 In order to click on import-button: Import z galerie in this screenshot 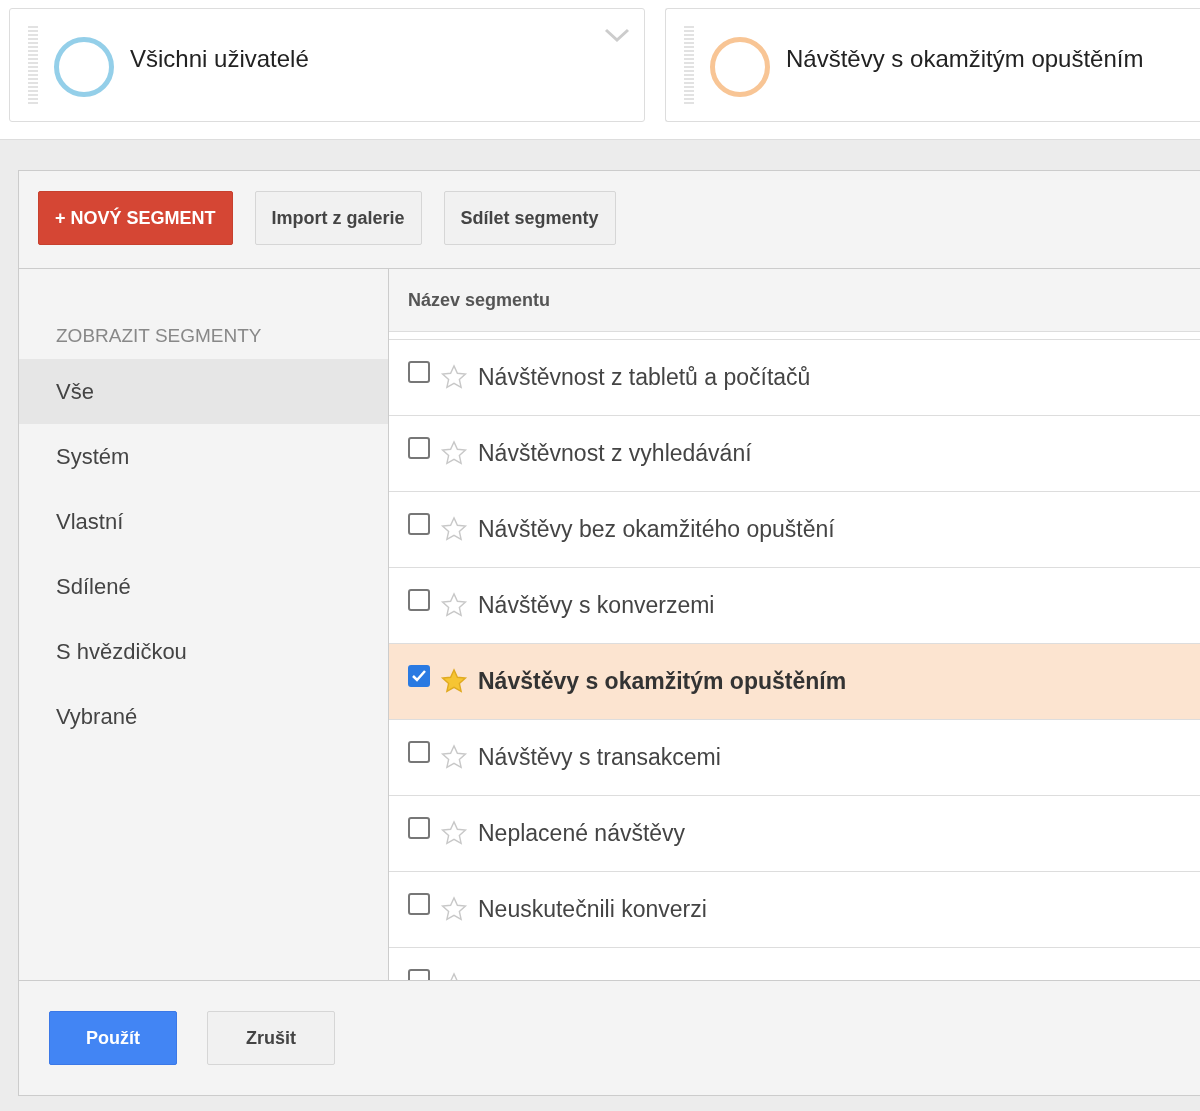, I will do `click(338, 218)`.